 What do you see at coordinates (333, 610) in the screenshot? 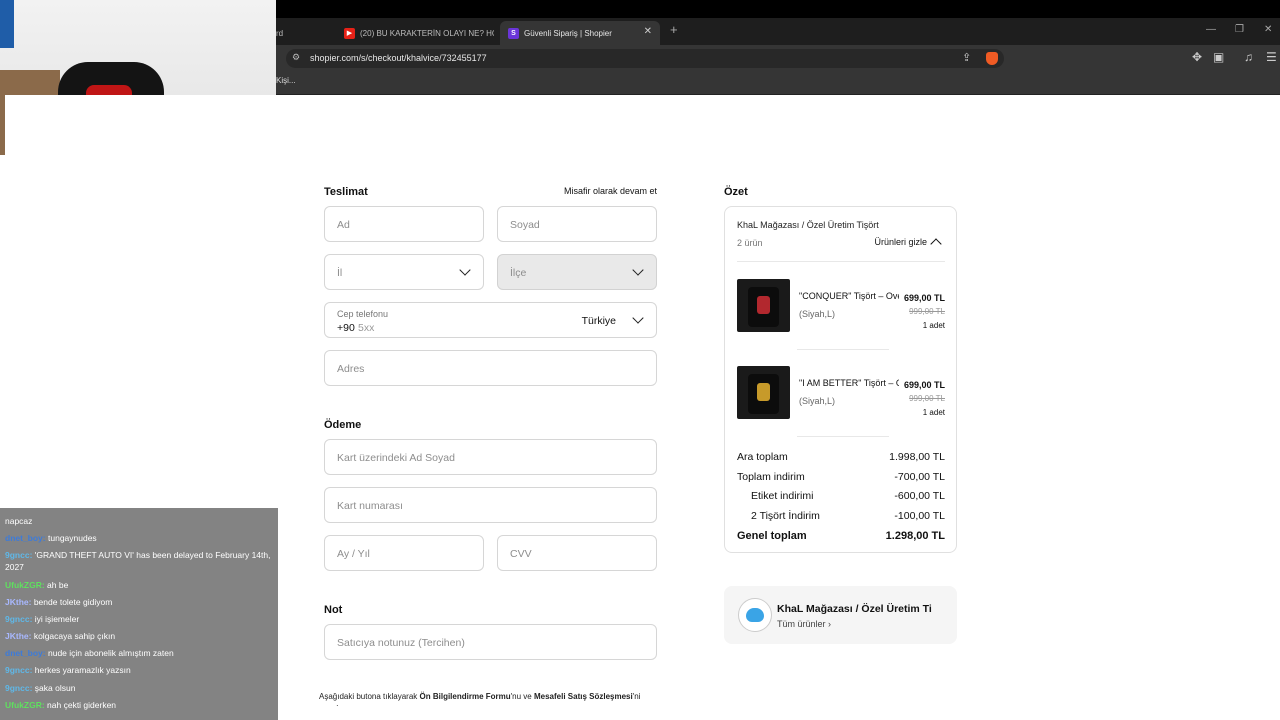
I see `note-title: Not` at bounding box center [333, 610].